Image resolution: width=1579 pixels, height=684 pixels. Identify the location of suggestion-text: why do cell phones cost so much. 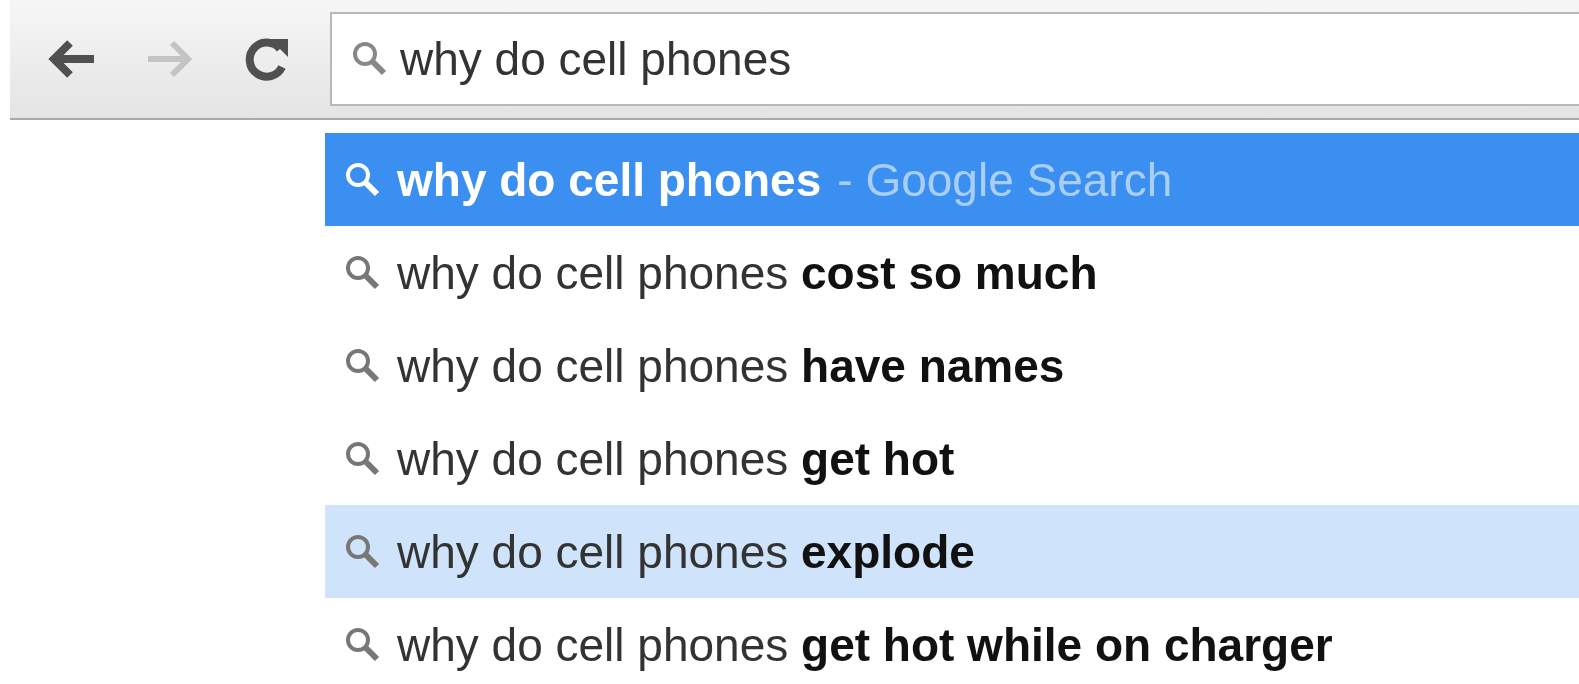
(747, 272).